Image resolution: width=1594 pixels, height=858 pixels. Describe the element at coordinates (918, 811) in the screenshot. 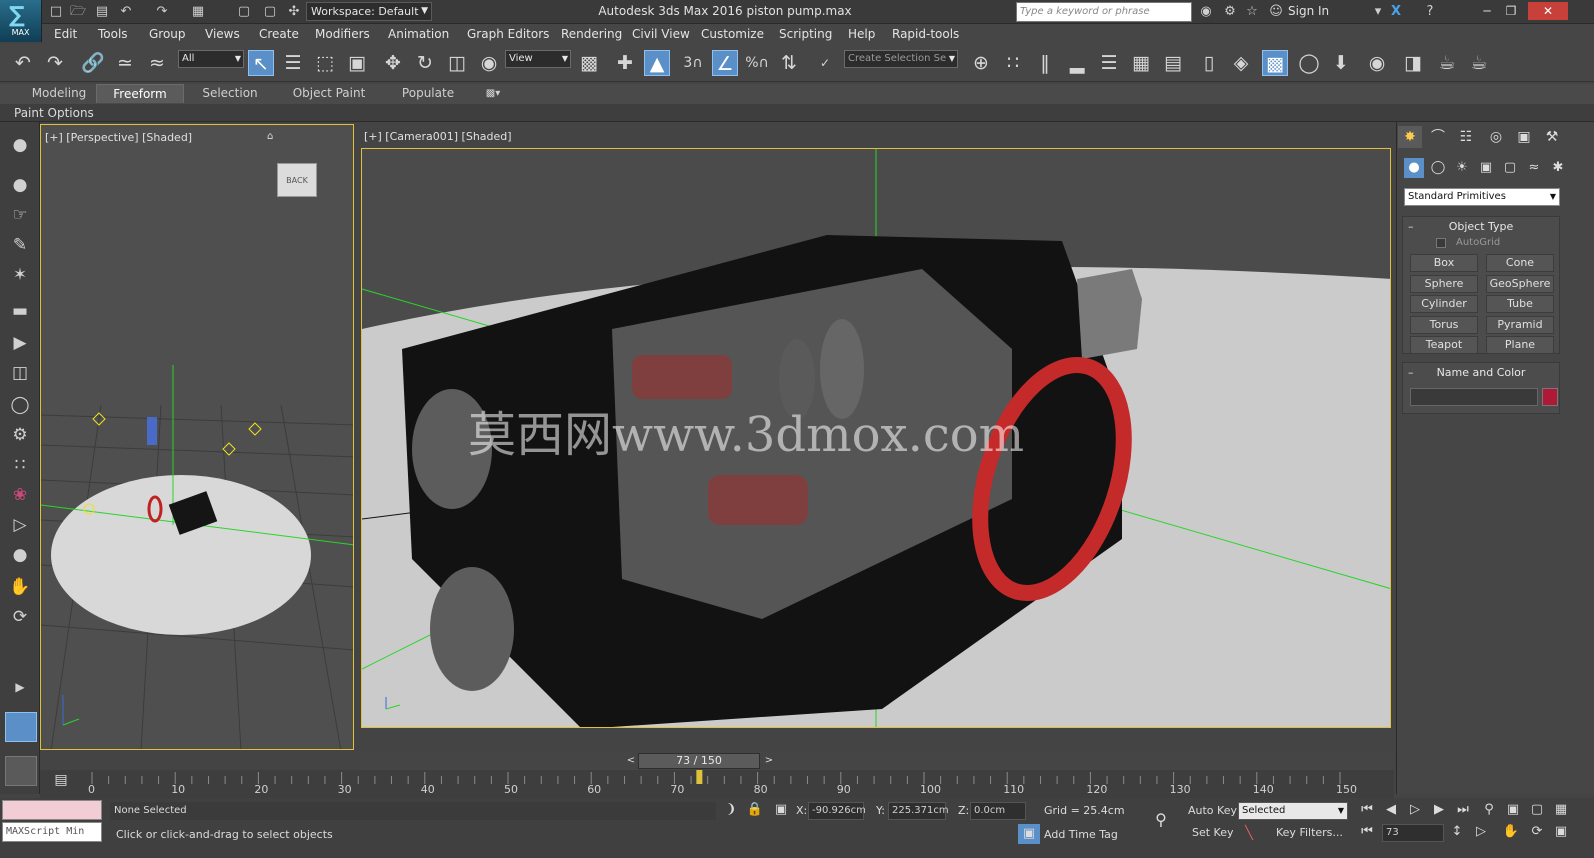

I see `y-coord-input: 225.371cm` at that location.